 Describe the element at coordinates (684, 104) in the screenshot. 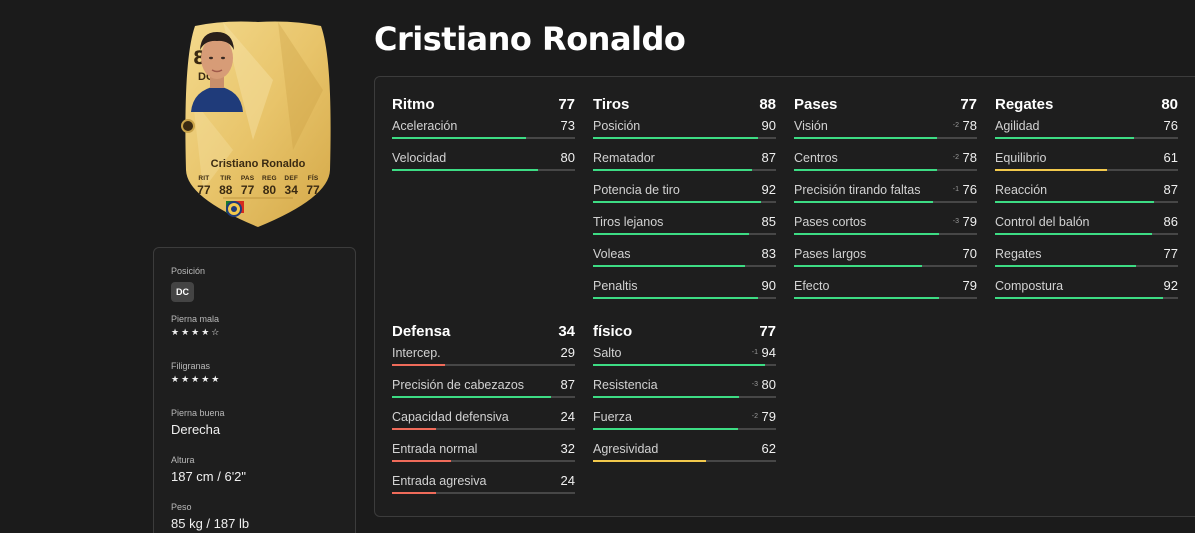

I see `stat-group-header: Tiros 88` at that location.